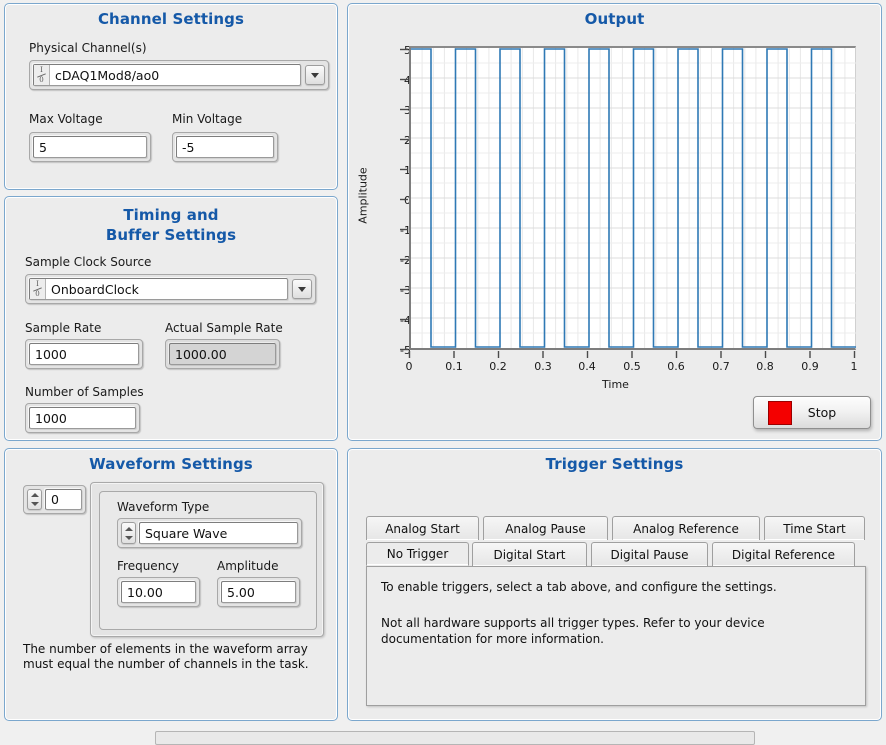  I want to click on frequency-value: 10.00, so click(145, 592).